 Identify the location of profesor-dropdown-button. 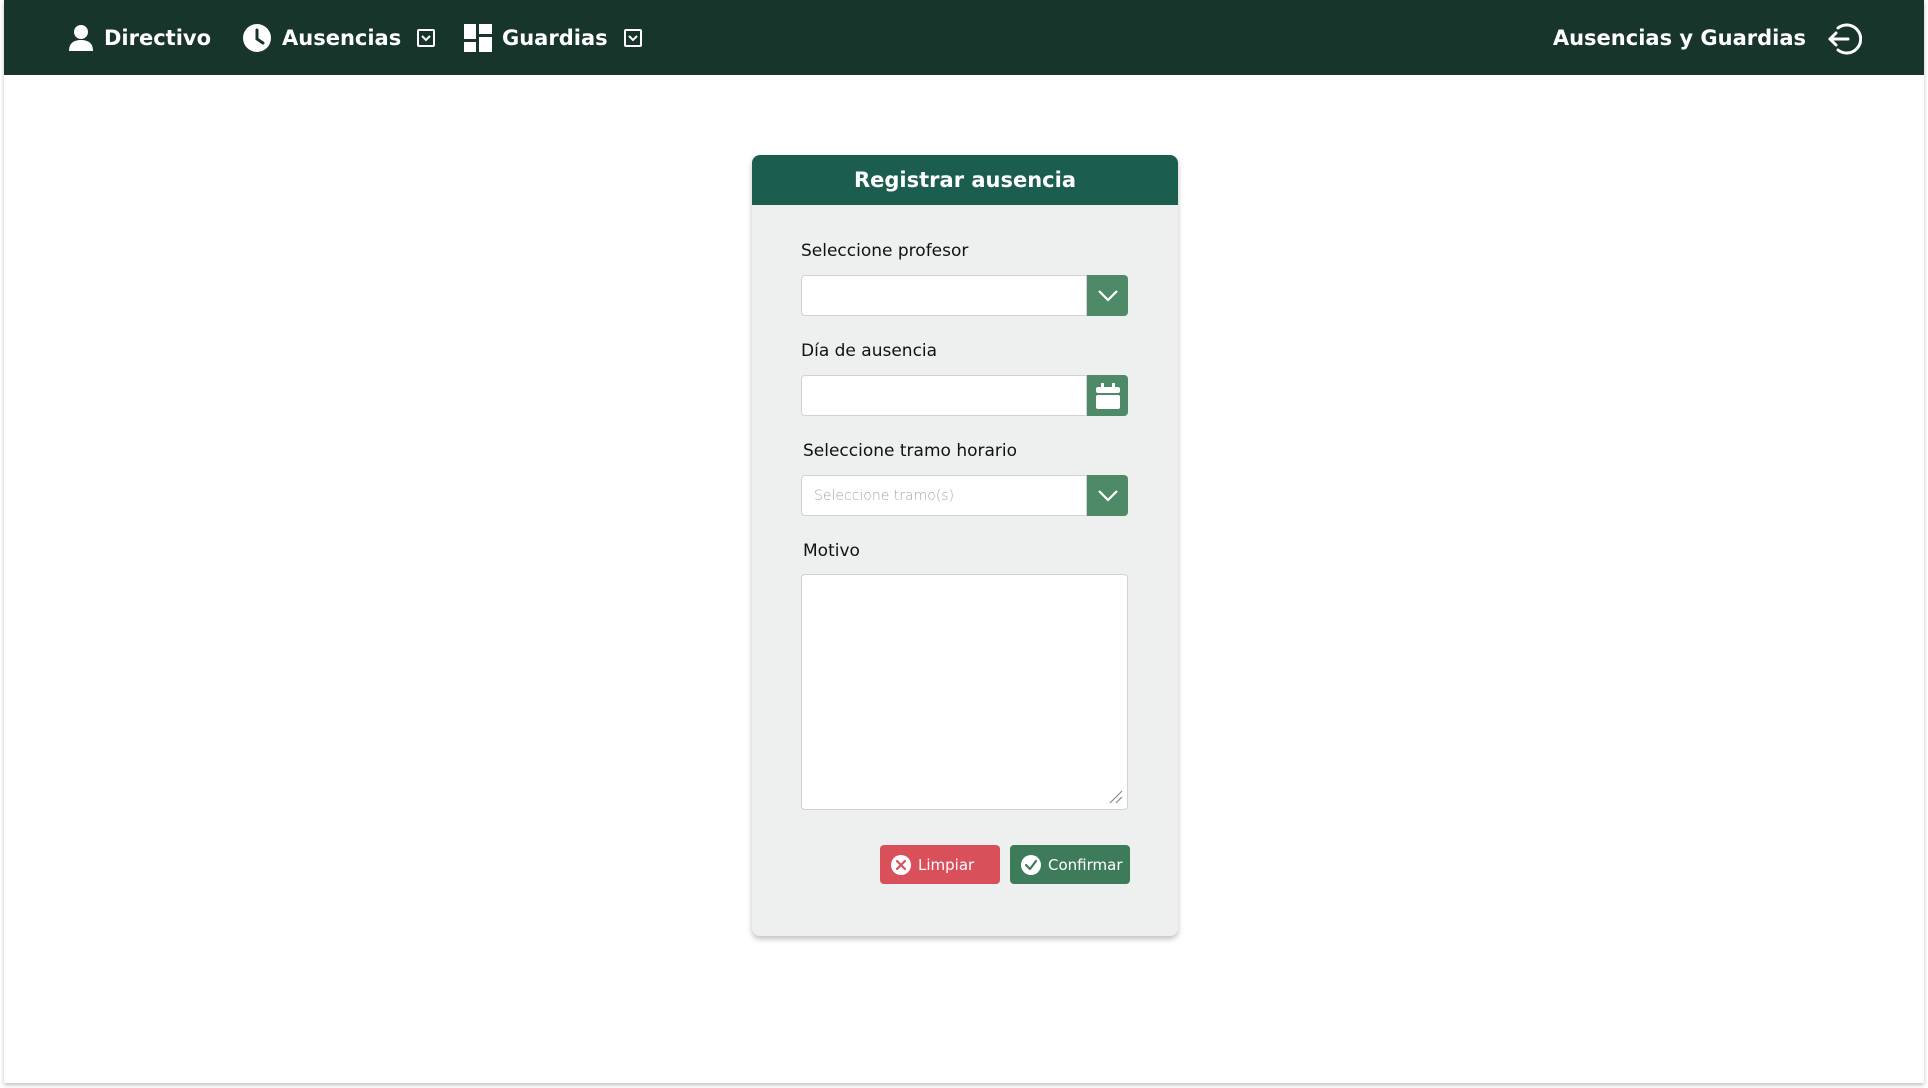
(1107, 295).